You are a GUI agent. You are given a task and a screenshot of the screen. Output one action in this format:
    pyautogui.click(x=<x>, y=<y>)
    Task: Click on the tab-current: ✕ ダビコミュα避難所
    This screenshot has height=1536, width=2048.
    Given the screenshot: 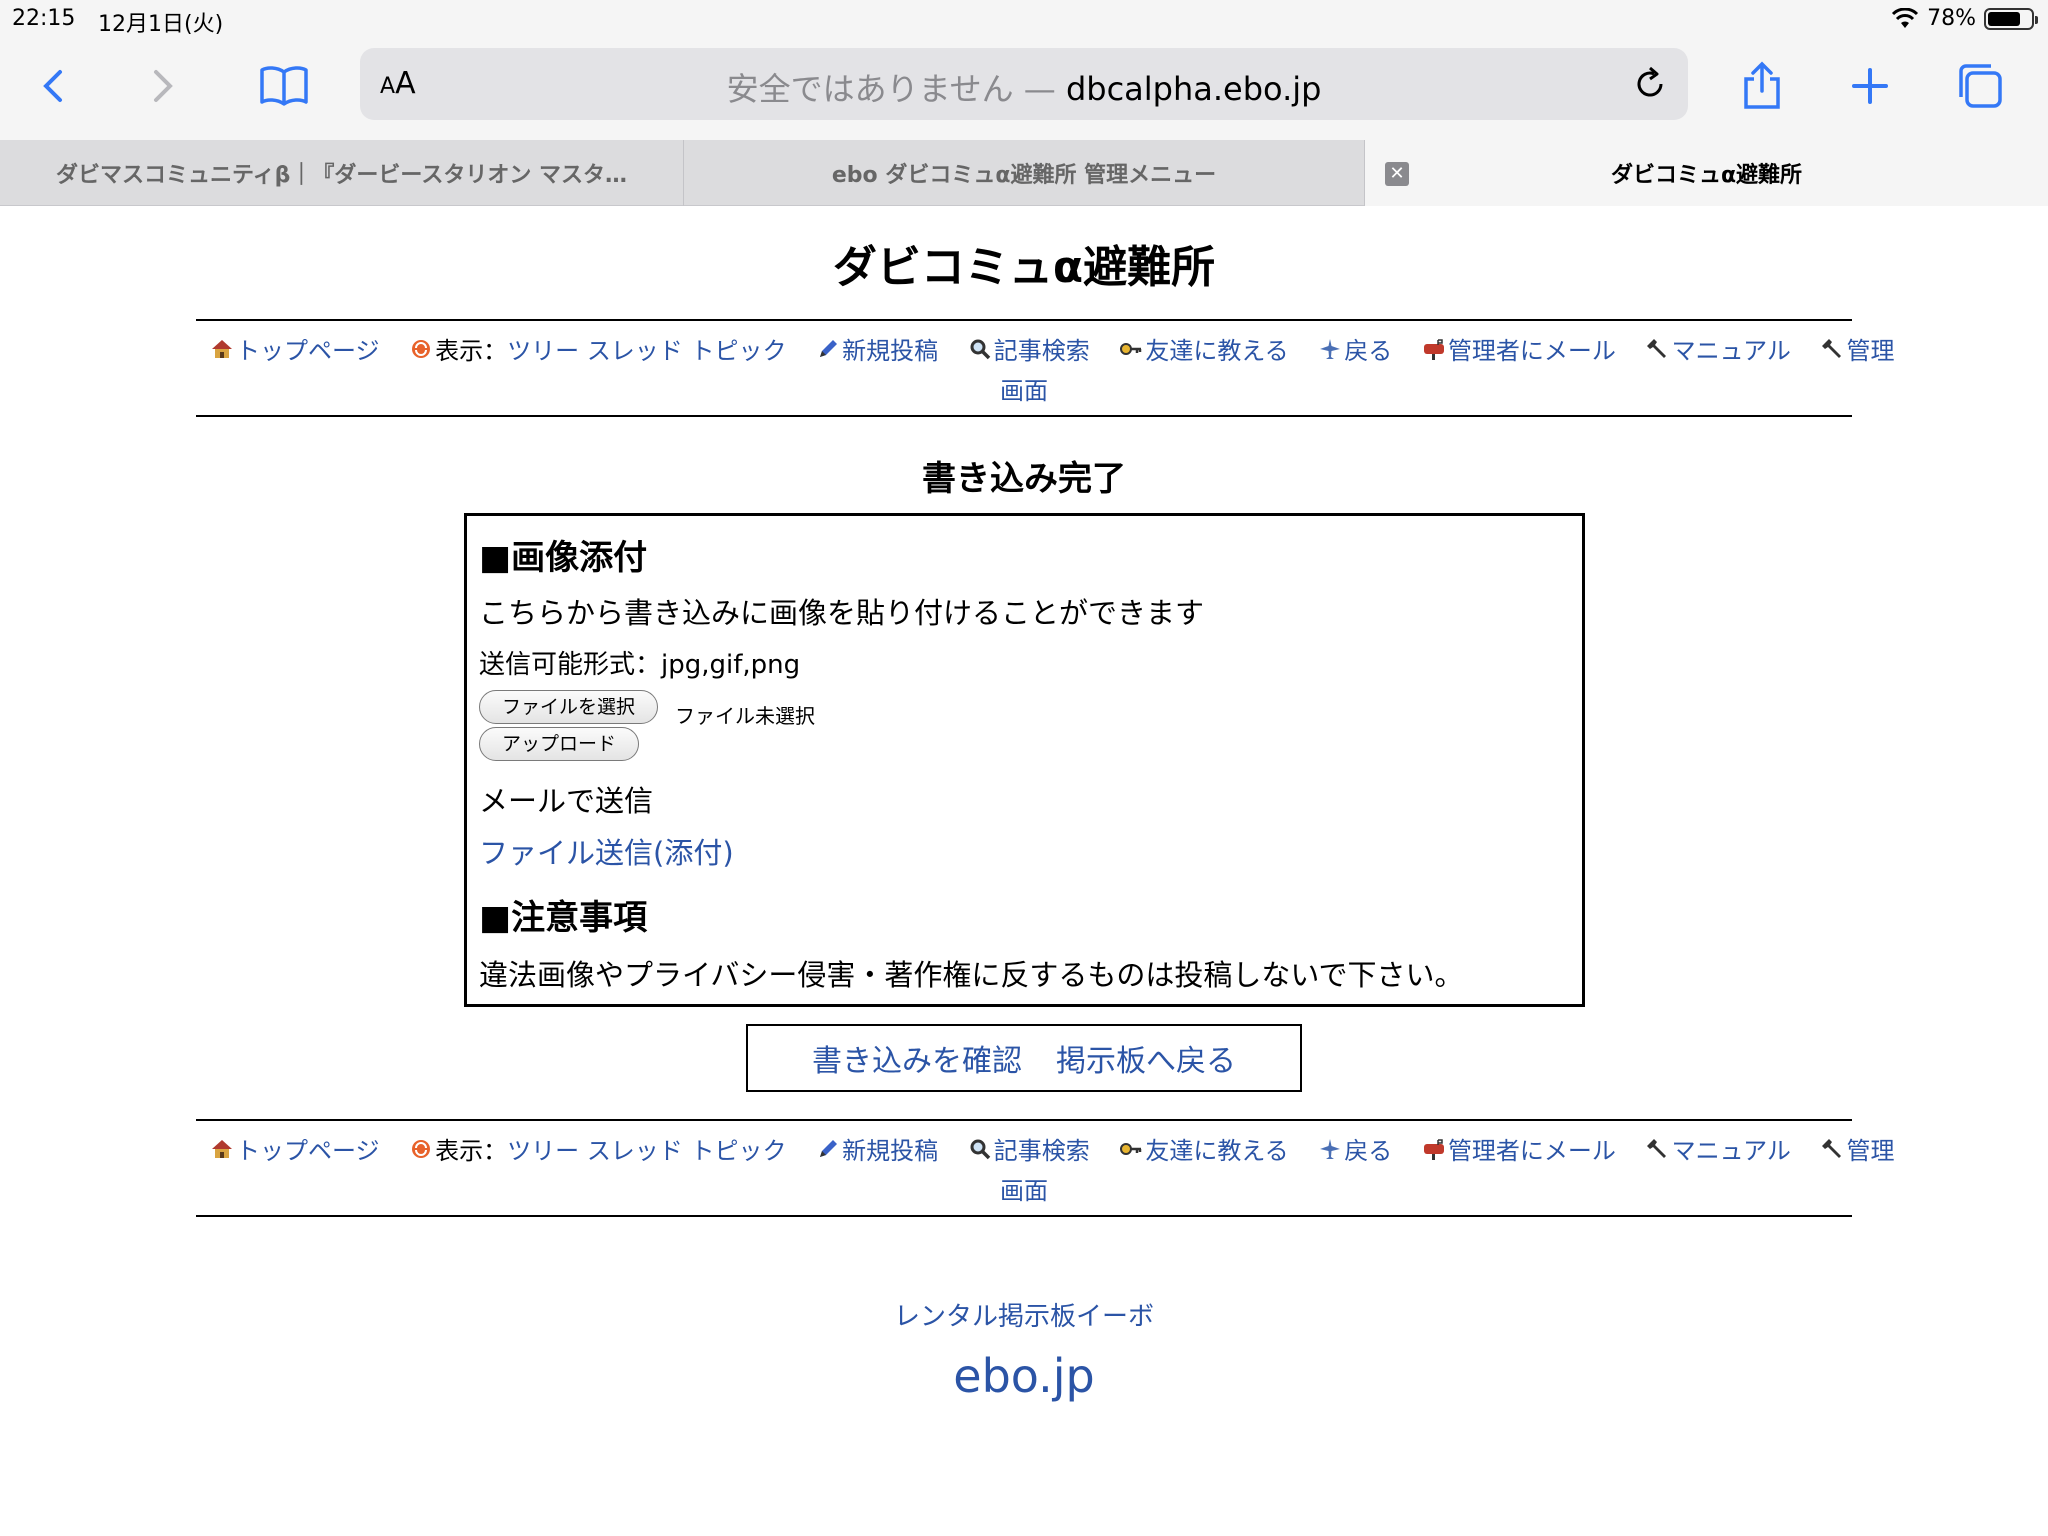 What is the action you would take?
    pyautogui.click(x=1706, y=173)
    